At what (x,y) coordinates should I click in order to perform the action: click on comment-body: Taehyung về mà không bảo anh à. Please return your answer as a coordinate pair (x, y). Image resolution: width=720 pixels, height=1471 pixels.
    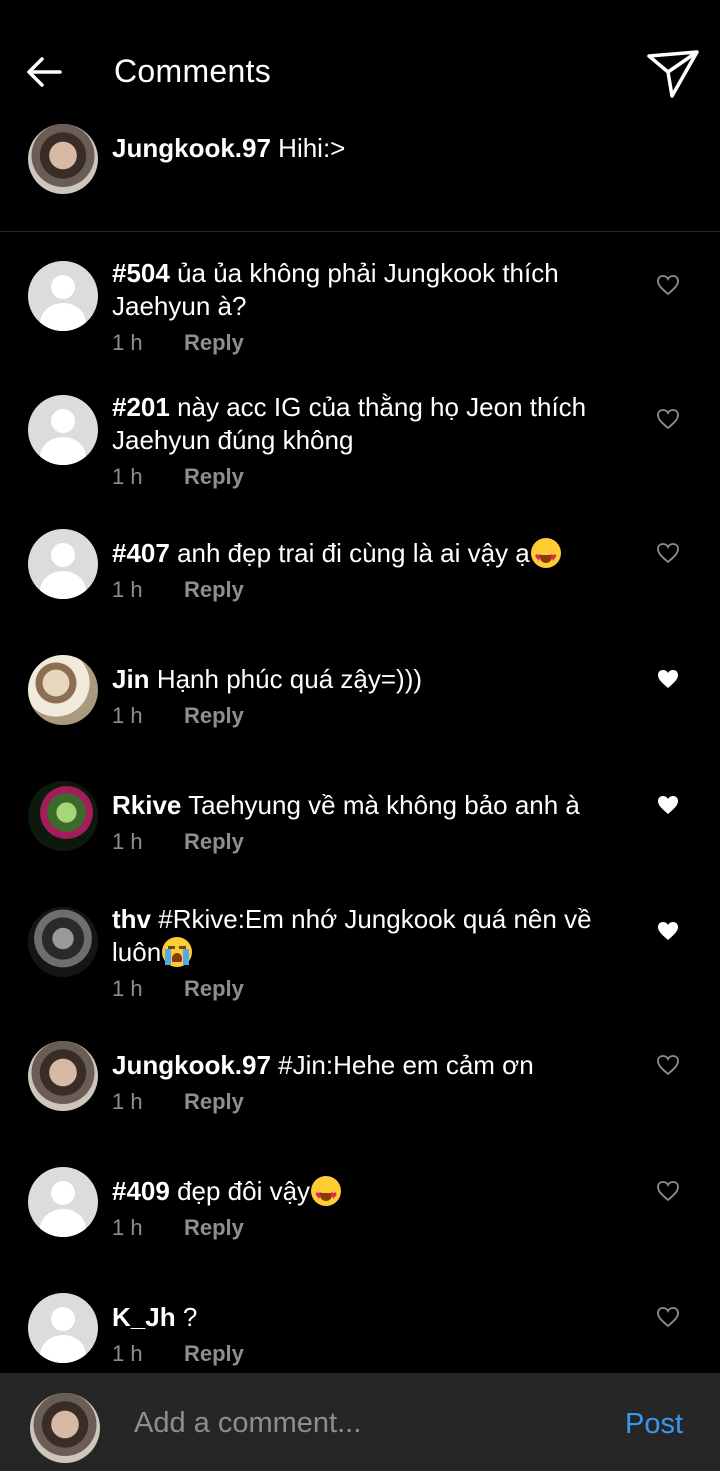
    Looking at the image, I should click on (384, 805).